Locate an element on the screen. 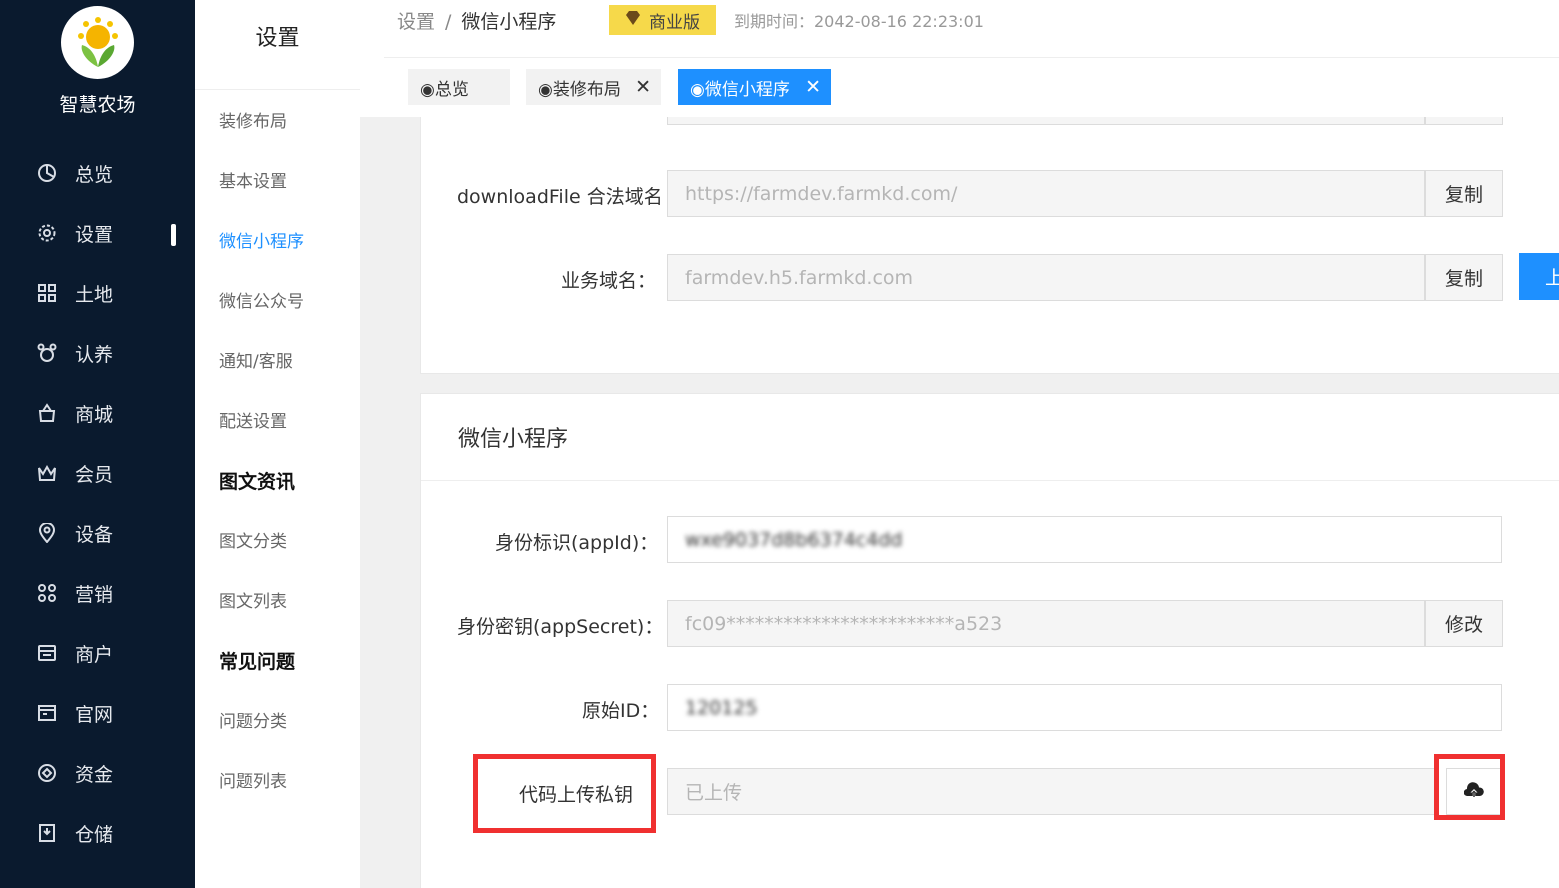 The width and height of the screenshot is (1559, 888). breadcrumb-current: 微信小程序 is located at coordinates (509, 22).